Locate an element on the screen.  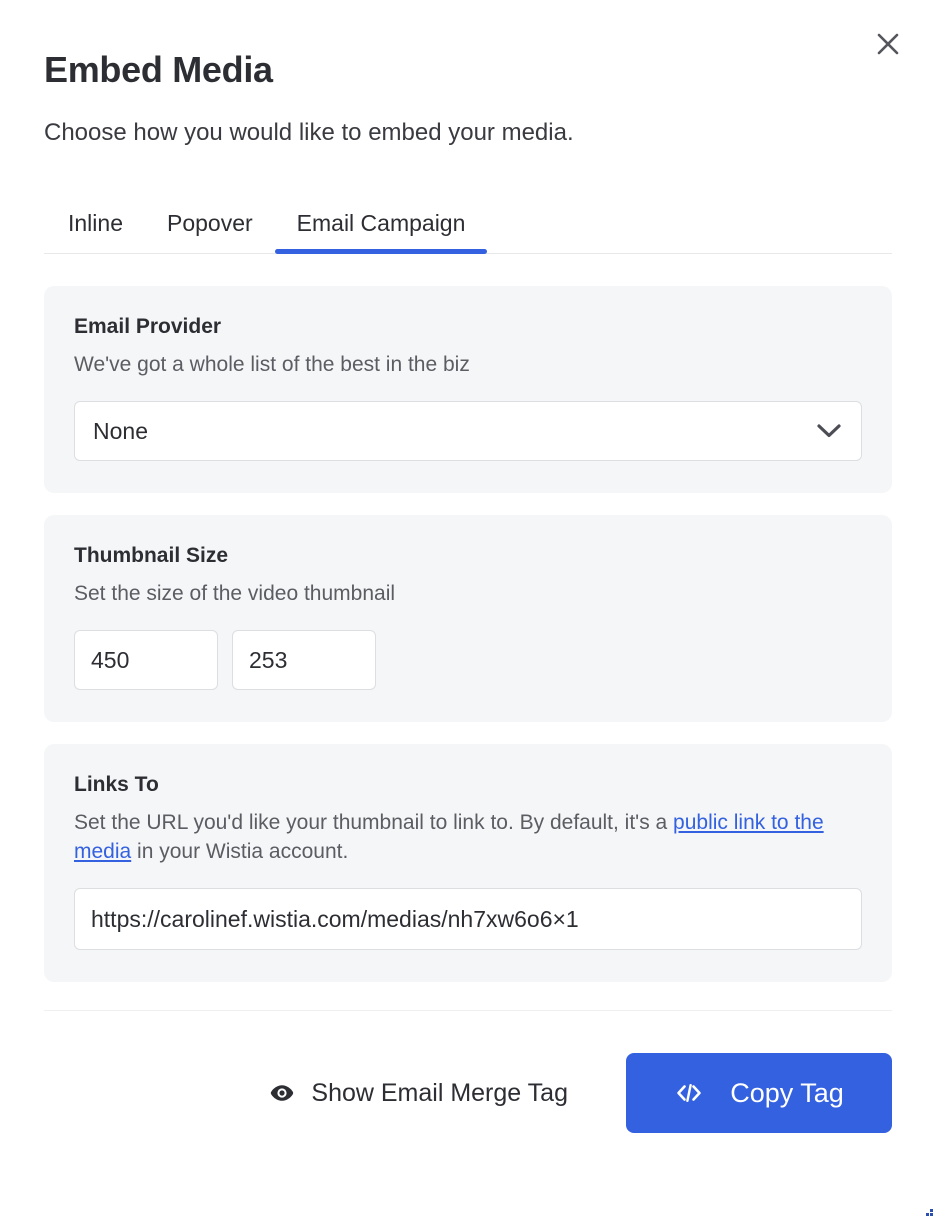
links-to-description-after: in your Wistia account. is located at coordinates (240, 851).